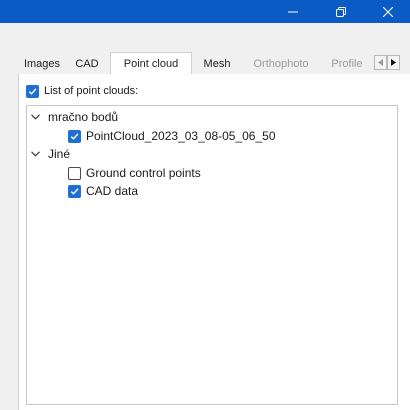 Image resolution: width=410 pixels, height=410 pixels. Describe the element at coordinates (205, 11) in the screenshot. I see `title-bar` at that location.